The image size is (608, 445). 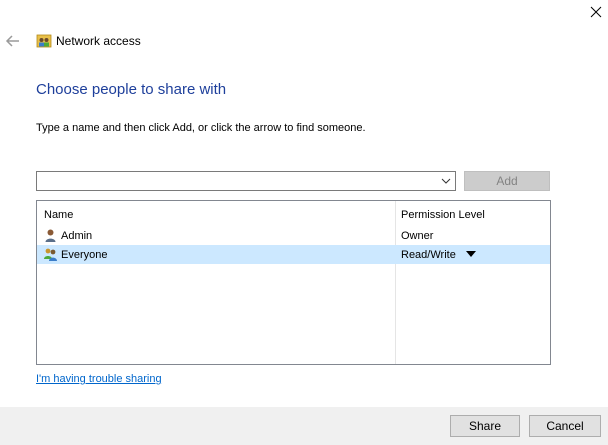 What do you see at coordinates (77, 236) in the screenshot?
I see `row-name: Admin` at bounding box center [77, 236].